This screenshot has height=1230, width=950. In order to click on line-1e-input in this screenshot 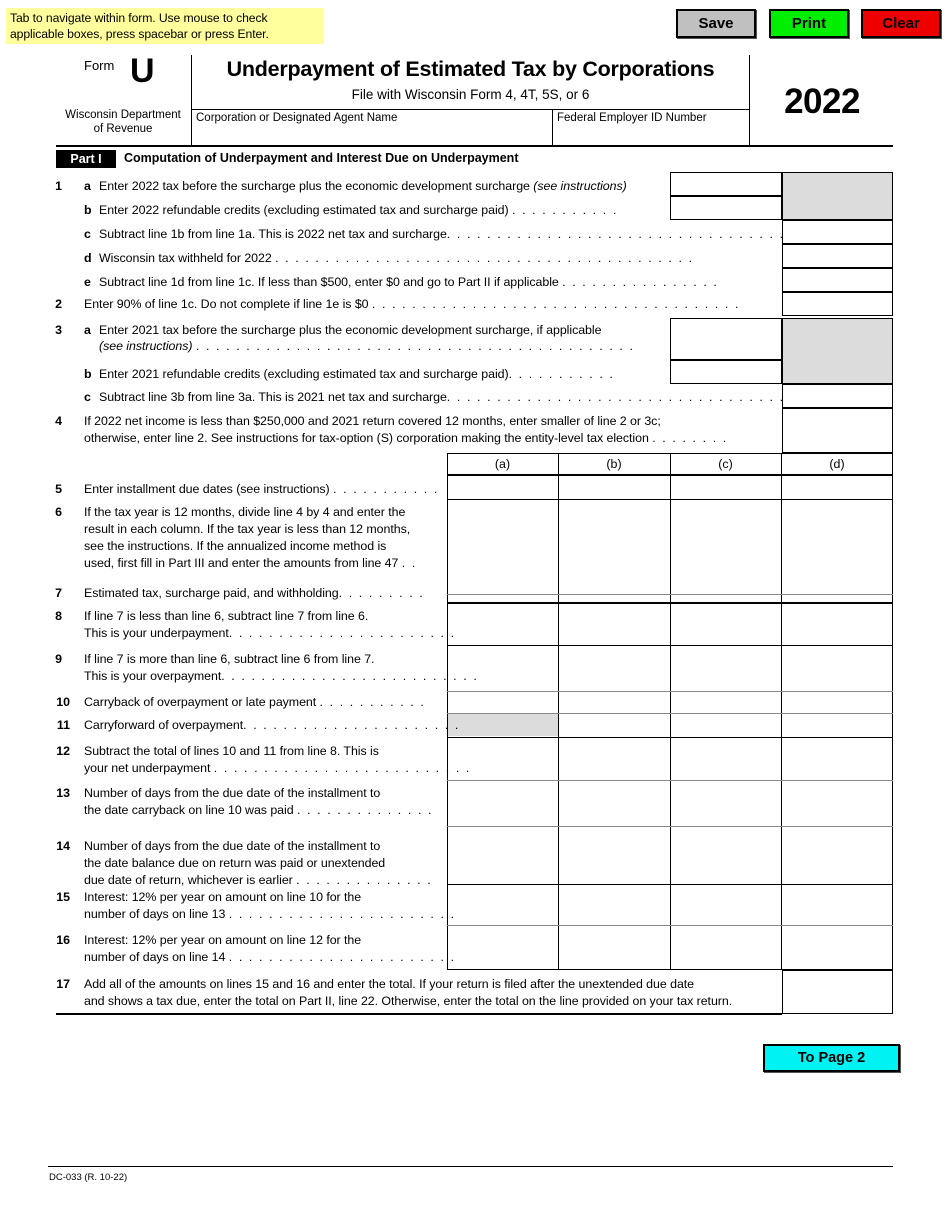, I will do `click(837, 280)`.